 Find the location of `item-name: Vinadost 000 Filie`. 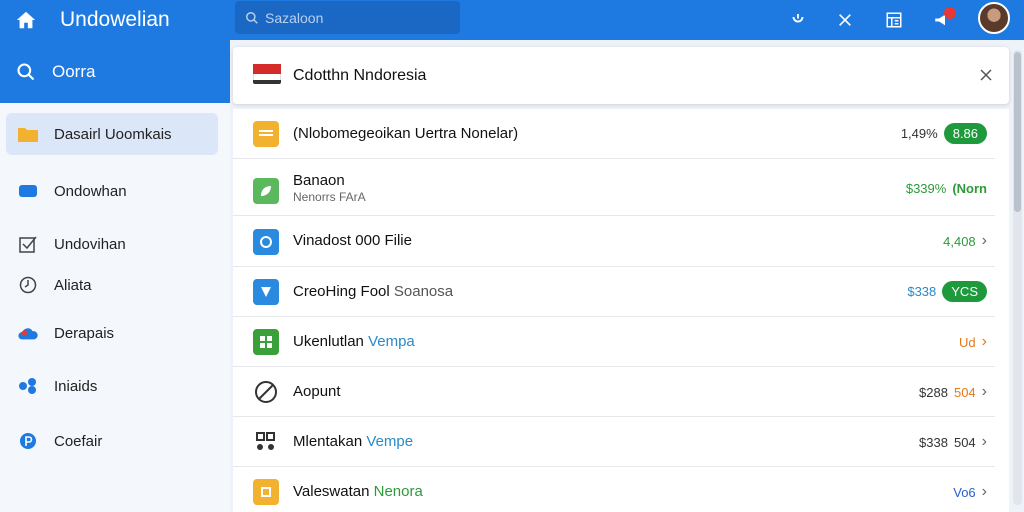

item-name: Vinadost 000 Filie is located at coordinates (352, 240).